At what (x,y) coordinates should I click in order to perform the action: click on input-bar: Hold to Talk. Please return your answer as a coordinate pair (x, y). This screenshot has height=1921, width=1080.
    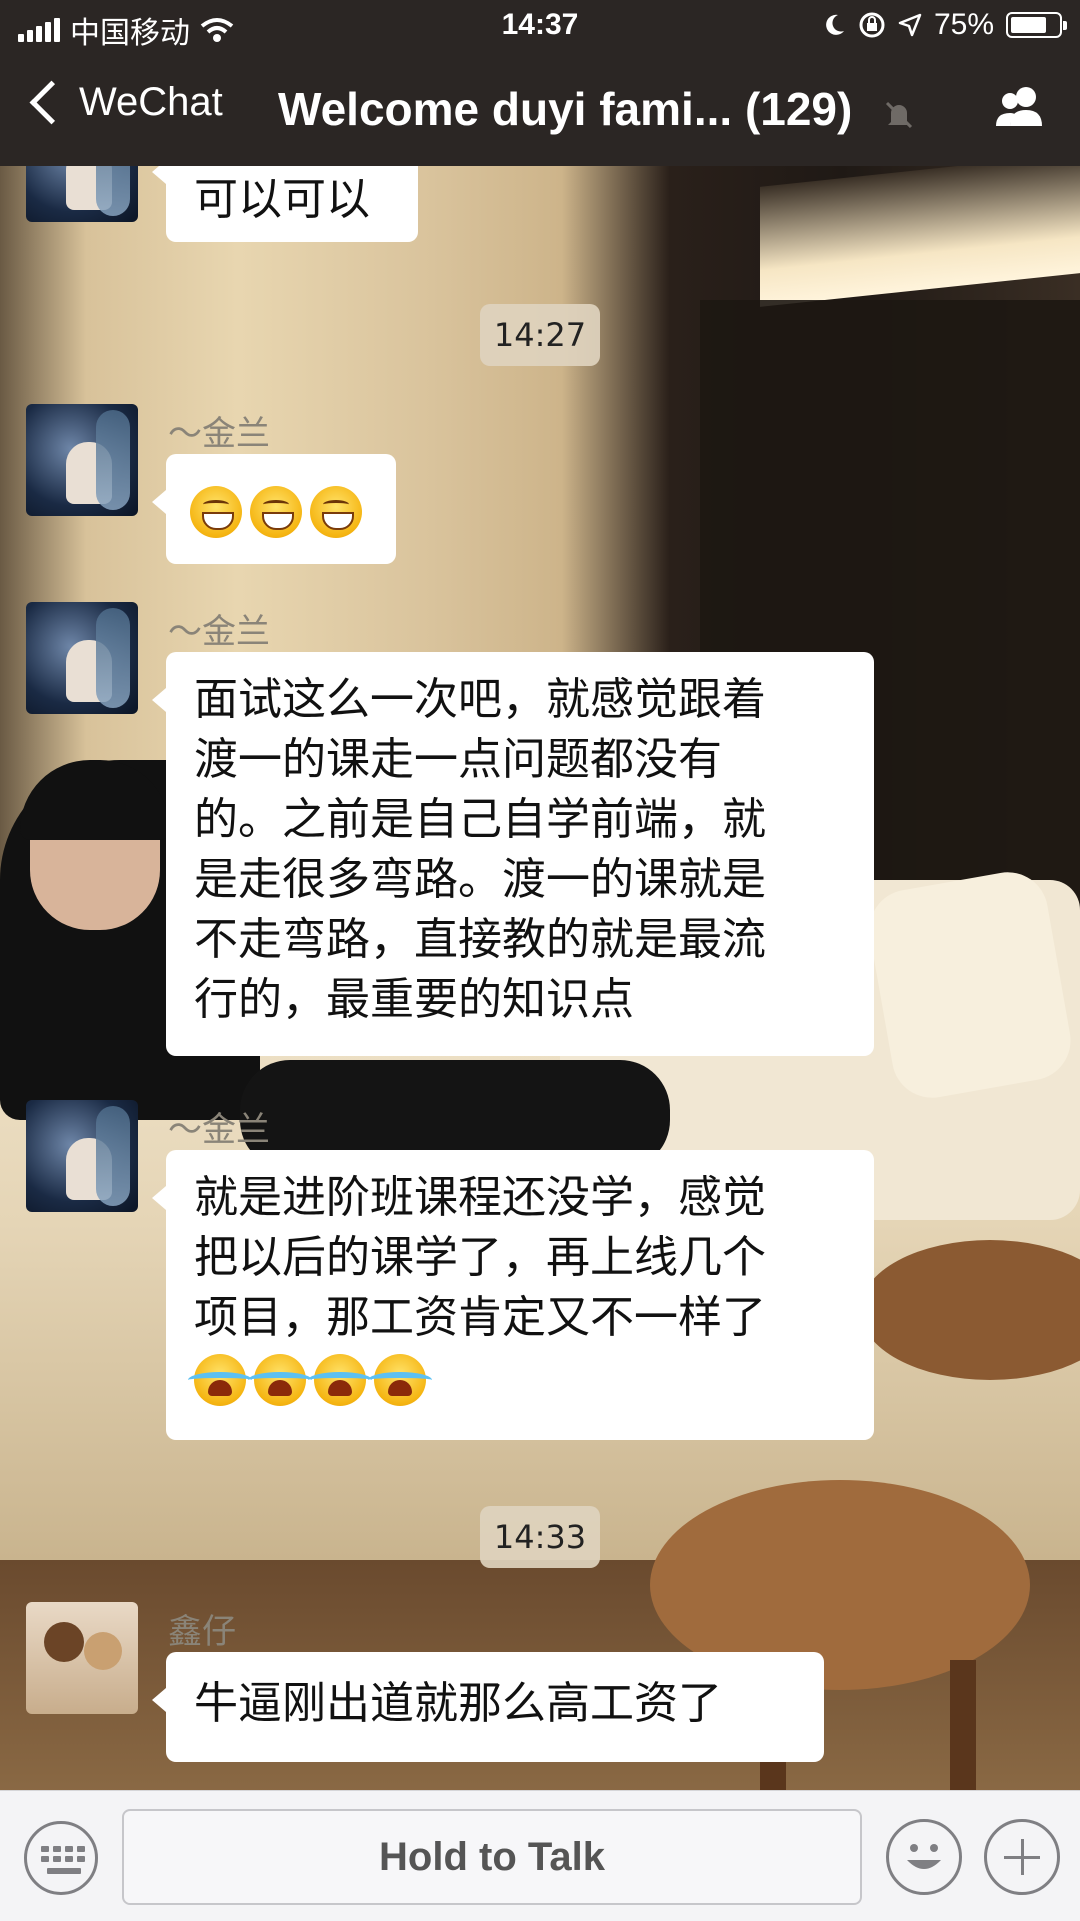
    Looking at the image, I should click on (540, 1855).